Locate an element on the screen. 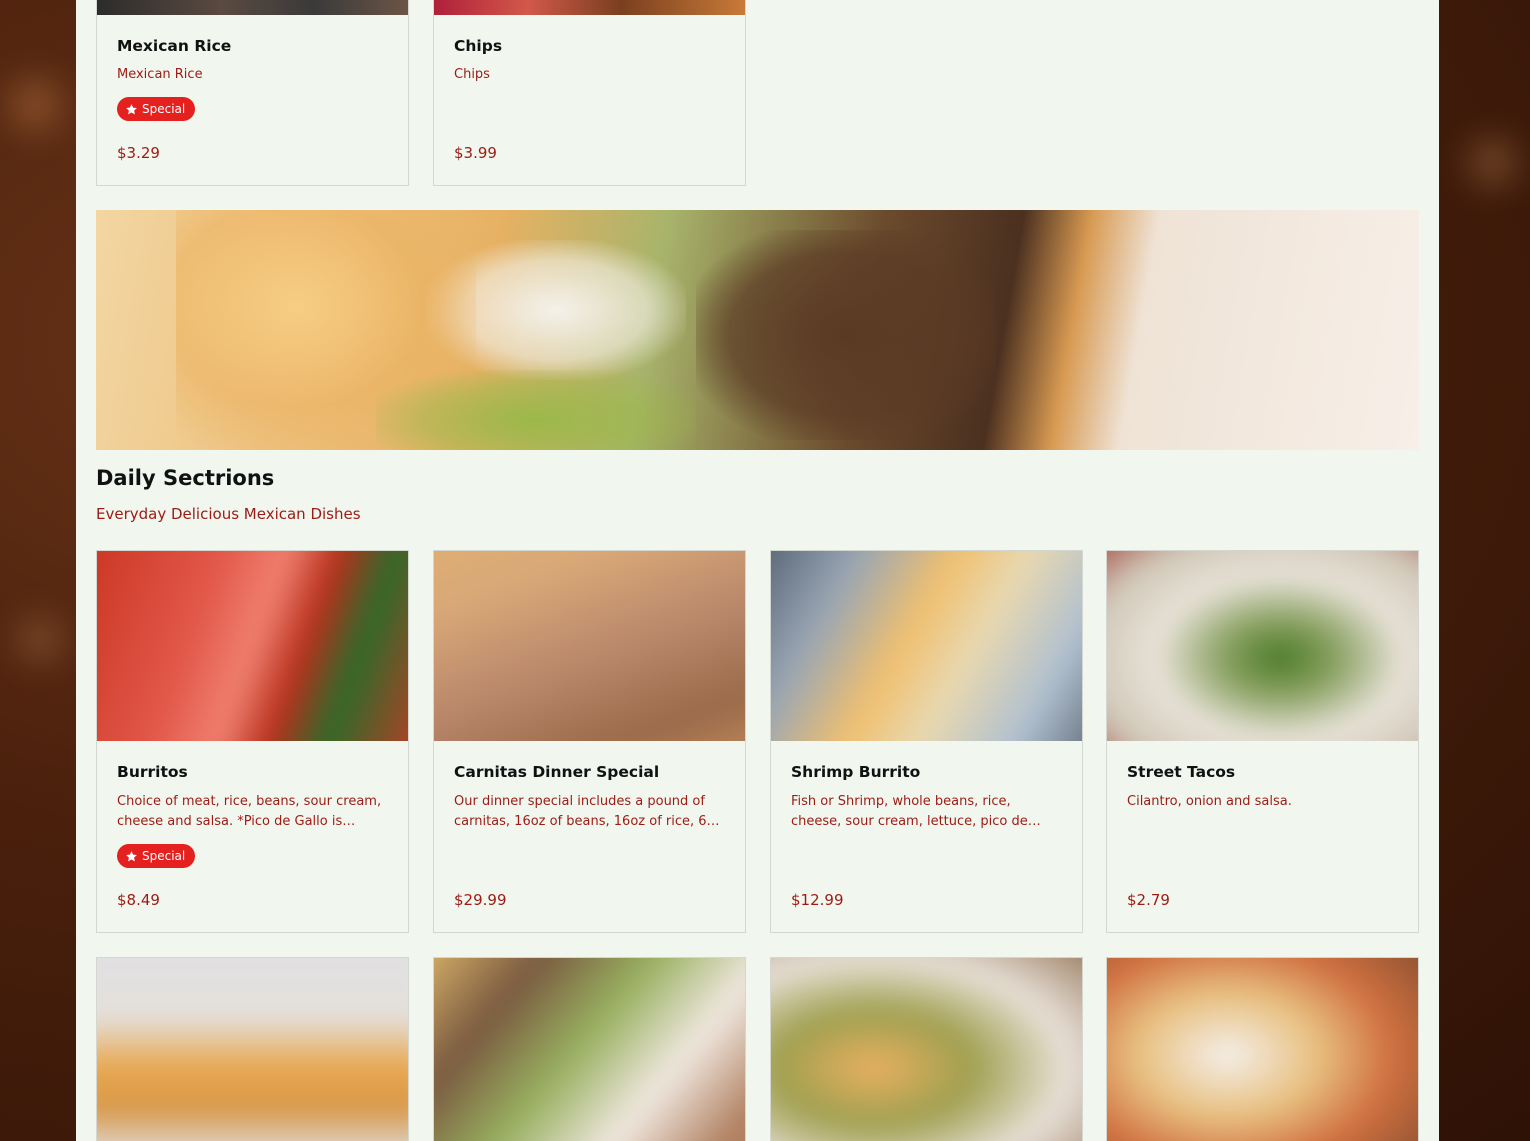 The height and width of the screenshot is (1141, 1530). menu-item-card: Mexican Rice Mexican Rice Special $3.29 is located at coordinates (252, 93).